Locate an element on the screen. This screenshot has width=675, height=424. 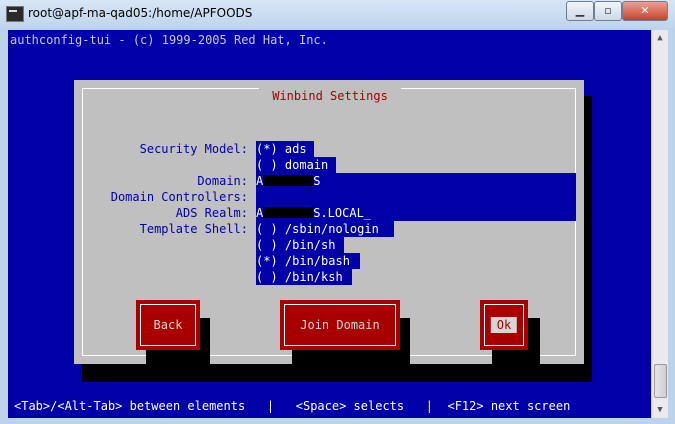
ads-realm-prefix: A is located at coordinates (260, 213).